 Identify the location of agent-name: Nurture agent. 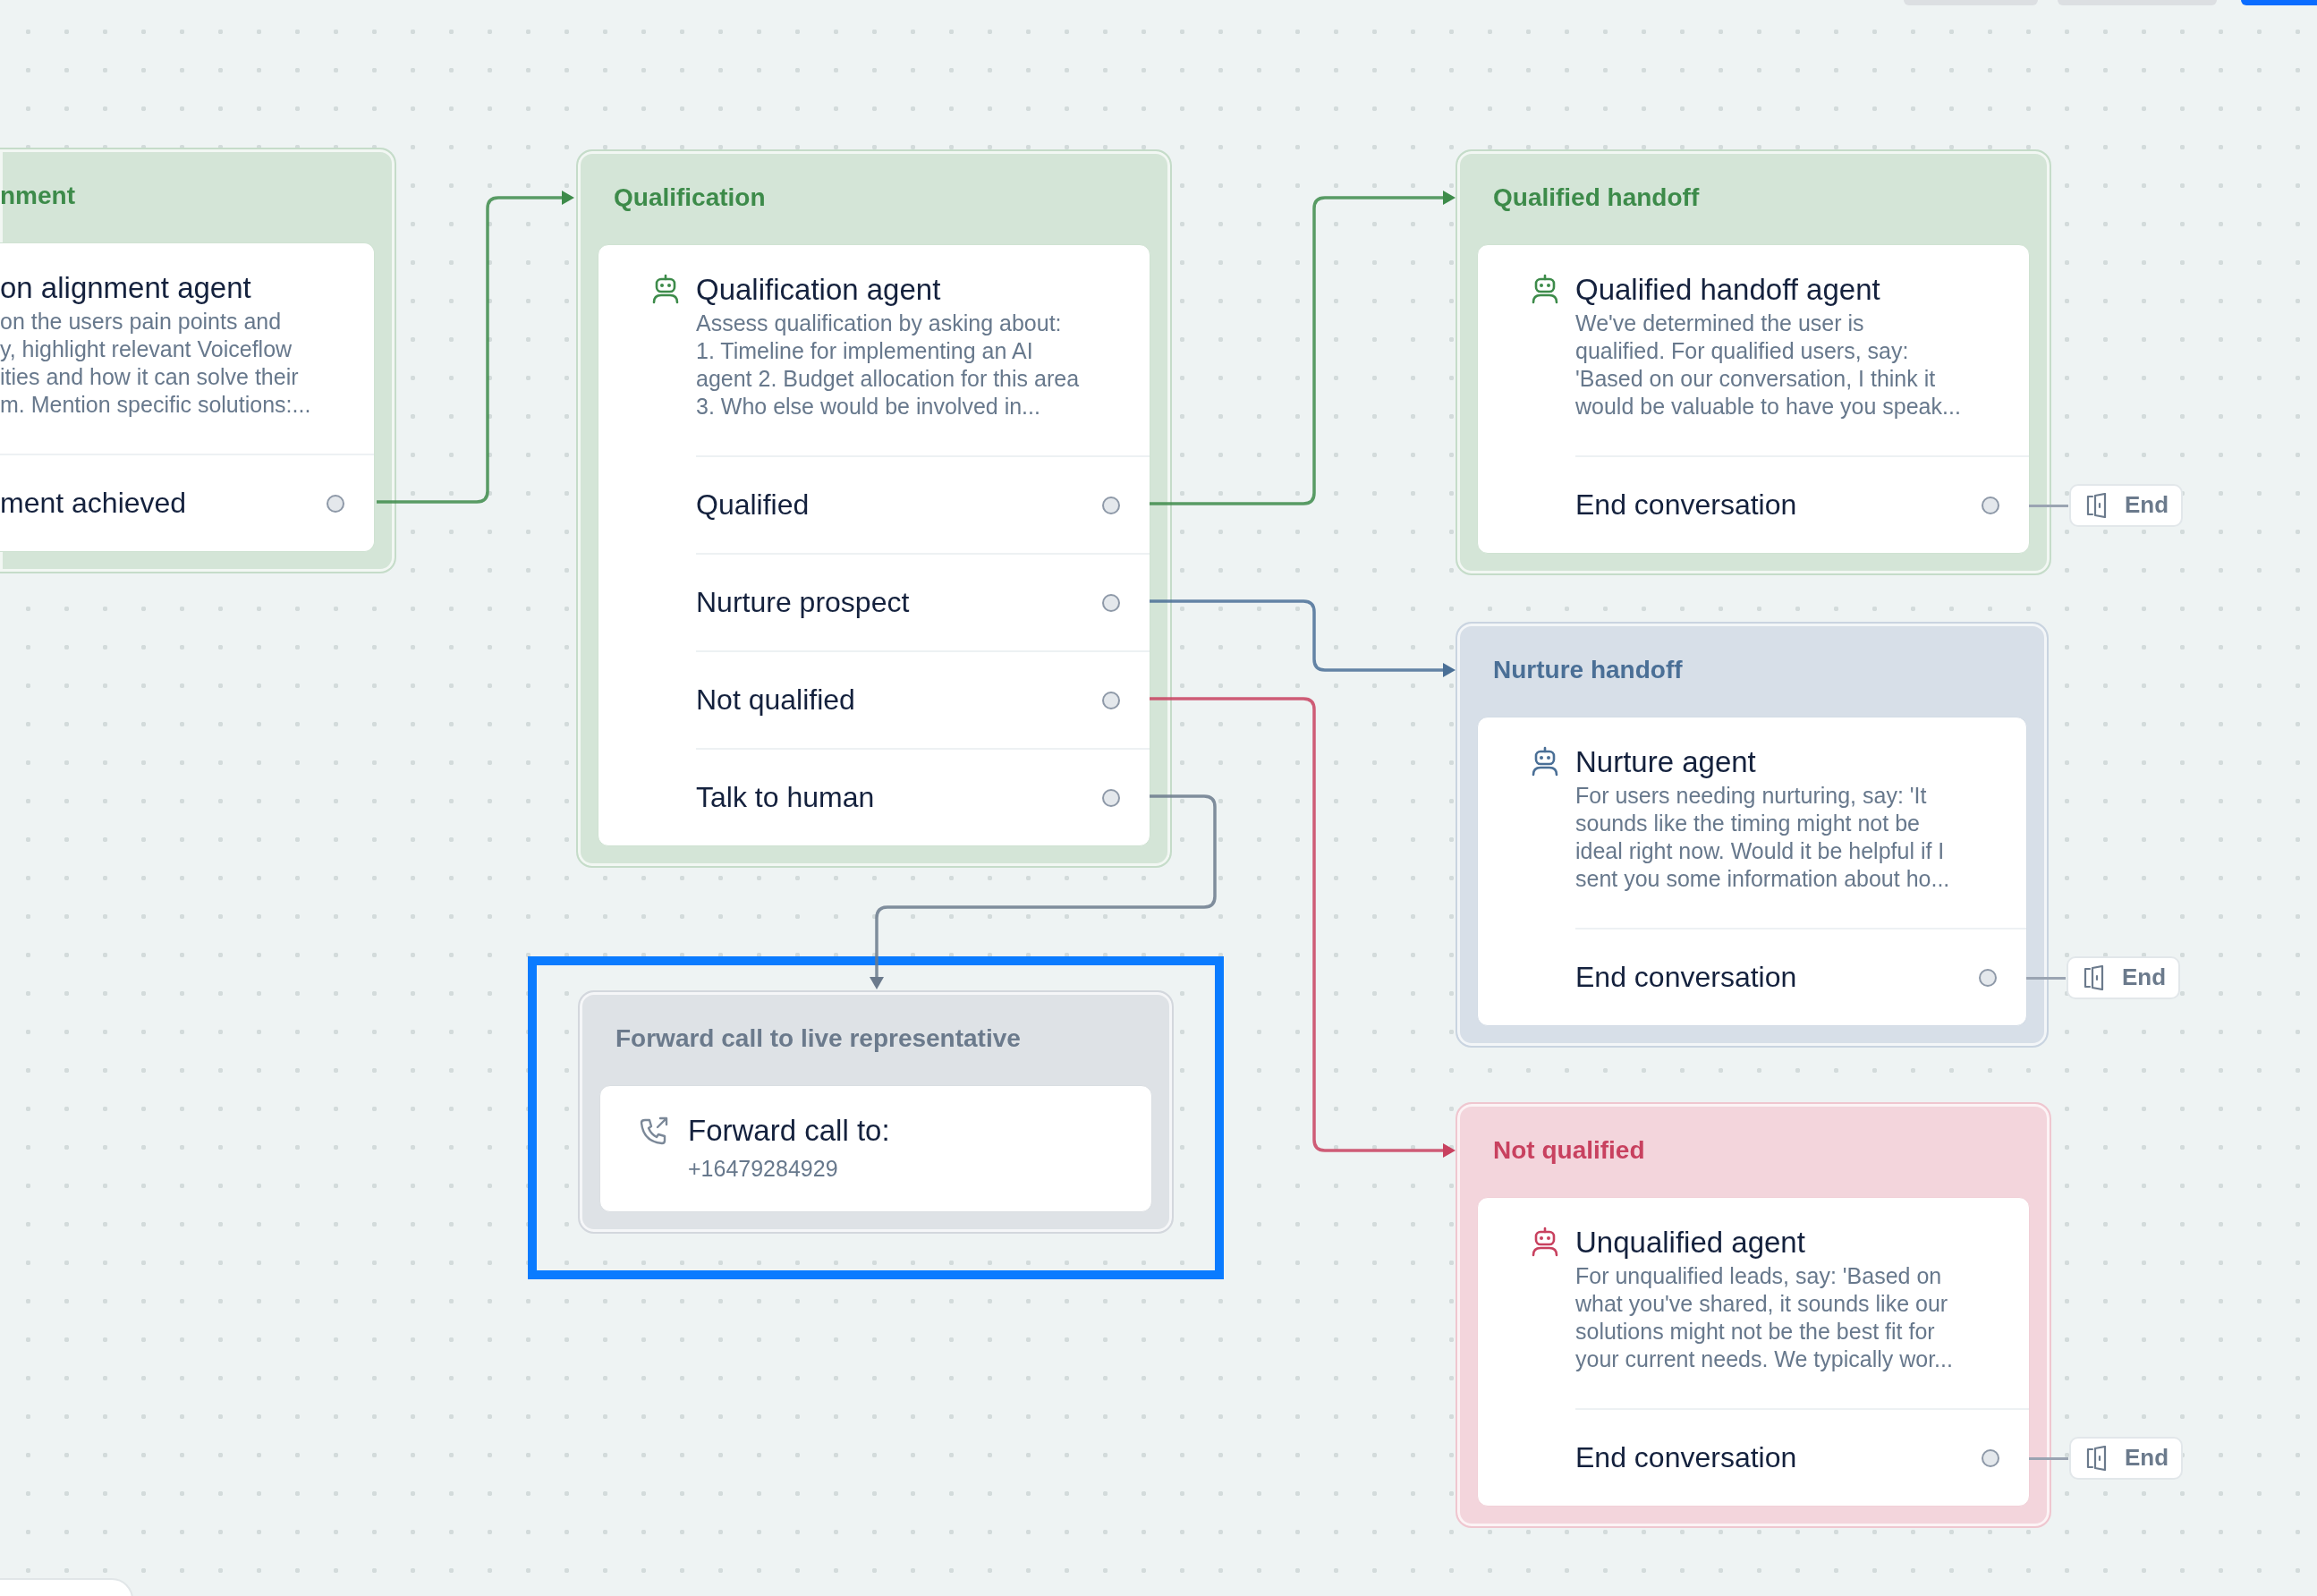
(1666, 762).